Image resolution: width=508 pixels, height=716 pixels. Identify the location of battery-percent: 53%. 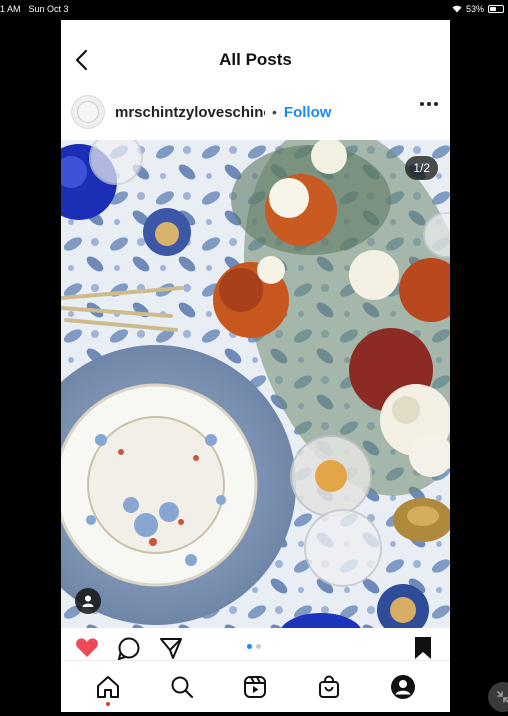
(474, 9).